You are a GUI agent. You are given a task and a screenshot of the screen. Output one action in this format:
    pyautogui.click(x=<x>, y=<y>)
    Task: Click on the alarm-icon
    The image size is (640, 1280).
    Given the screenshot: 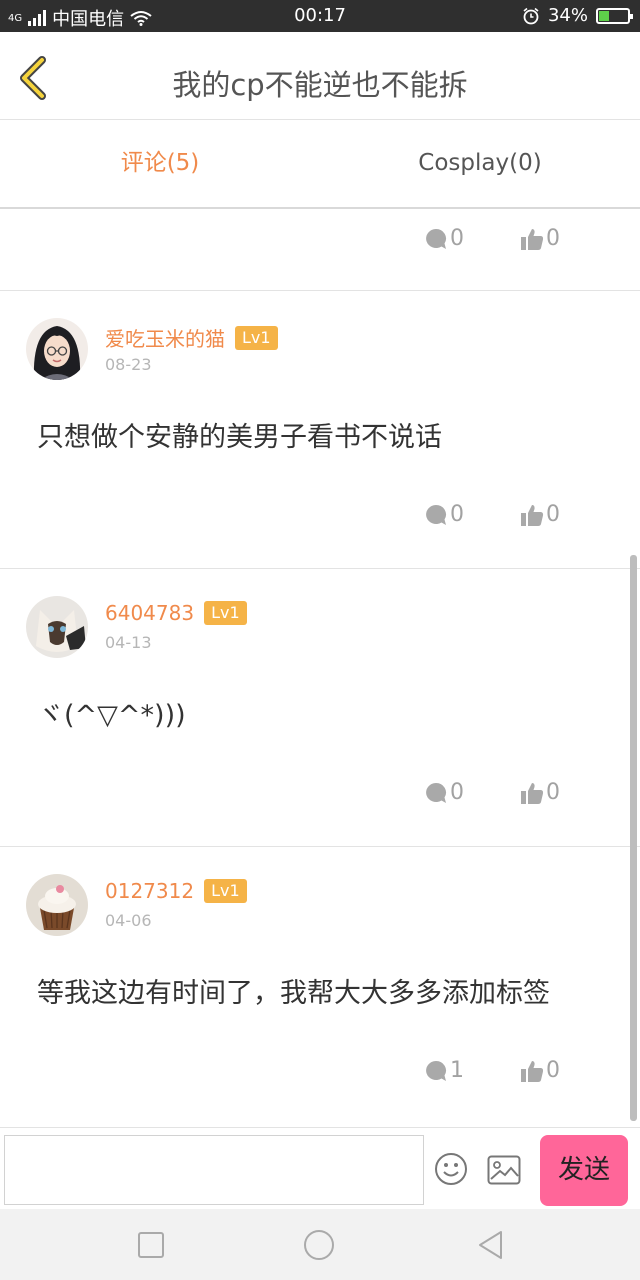 What is the action you would take?
    pyautogui.click(x=531, y=15)
    